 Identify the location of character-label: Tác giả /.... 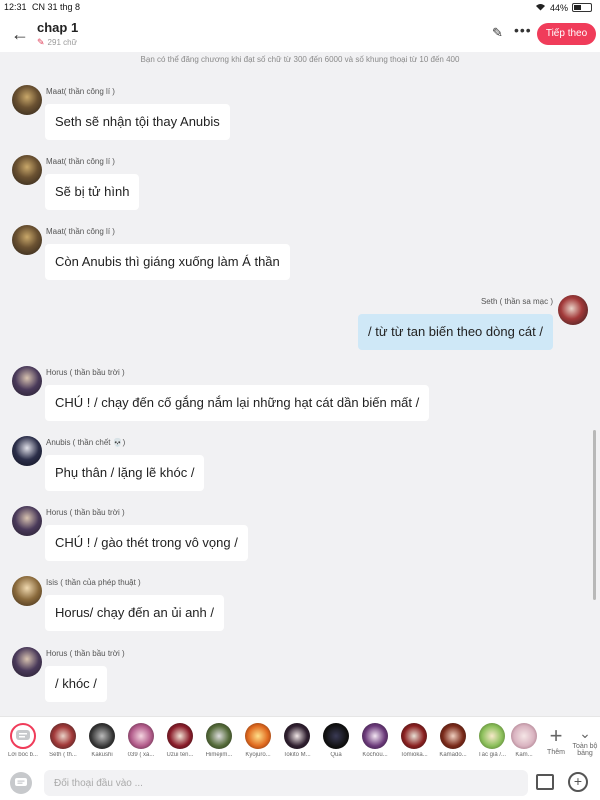
(491, 755).